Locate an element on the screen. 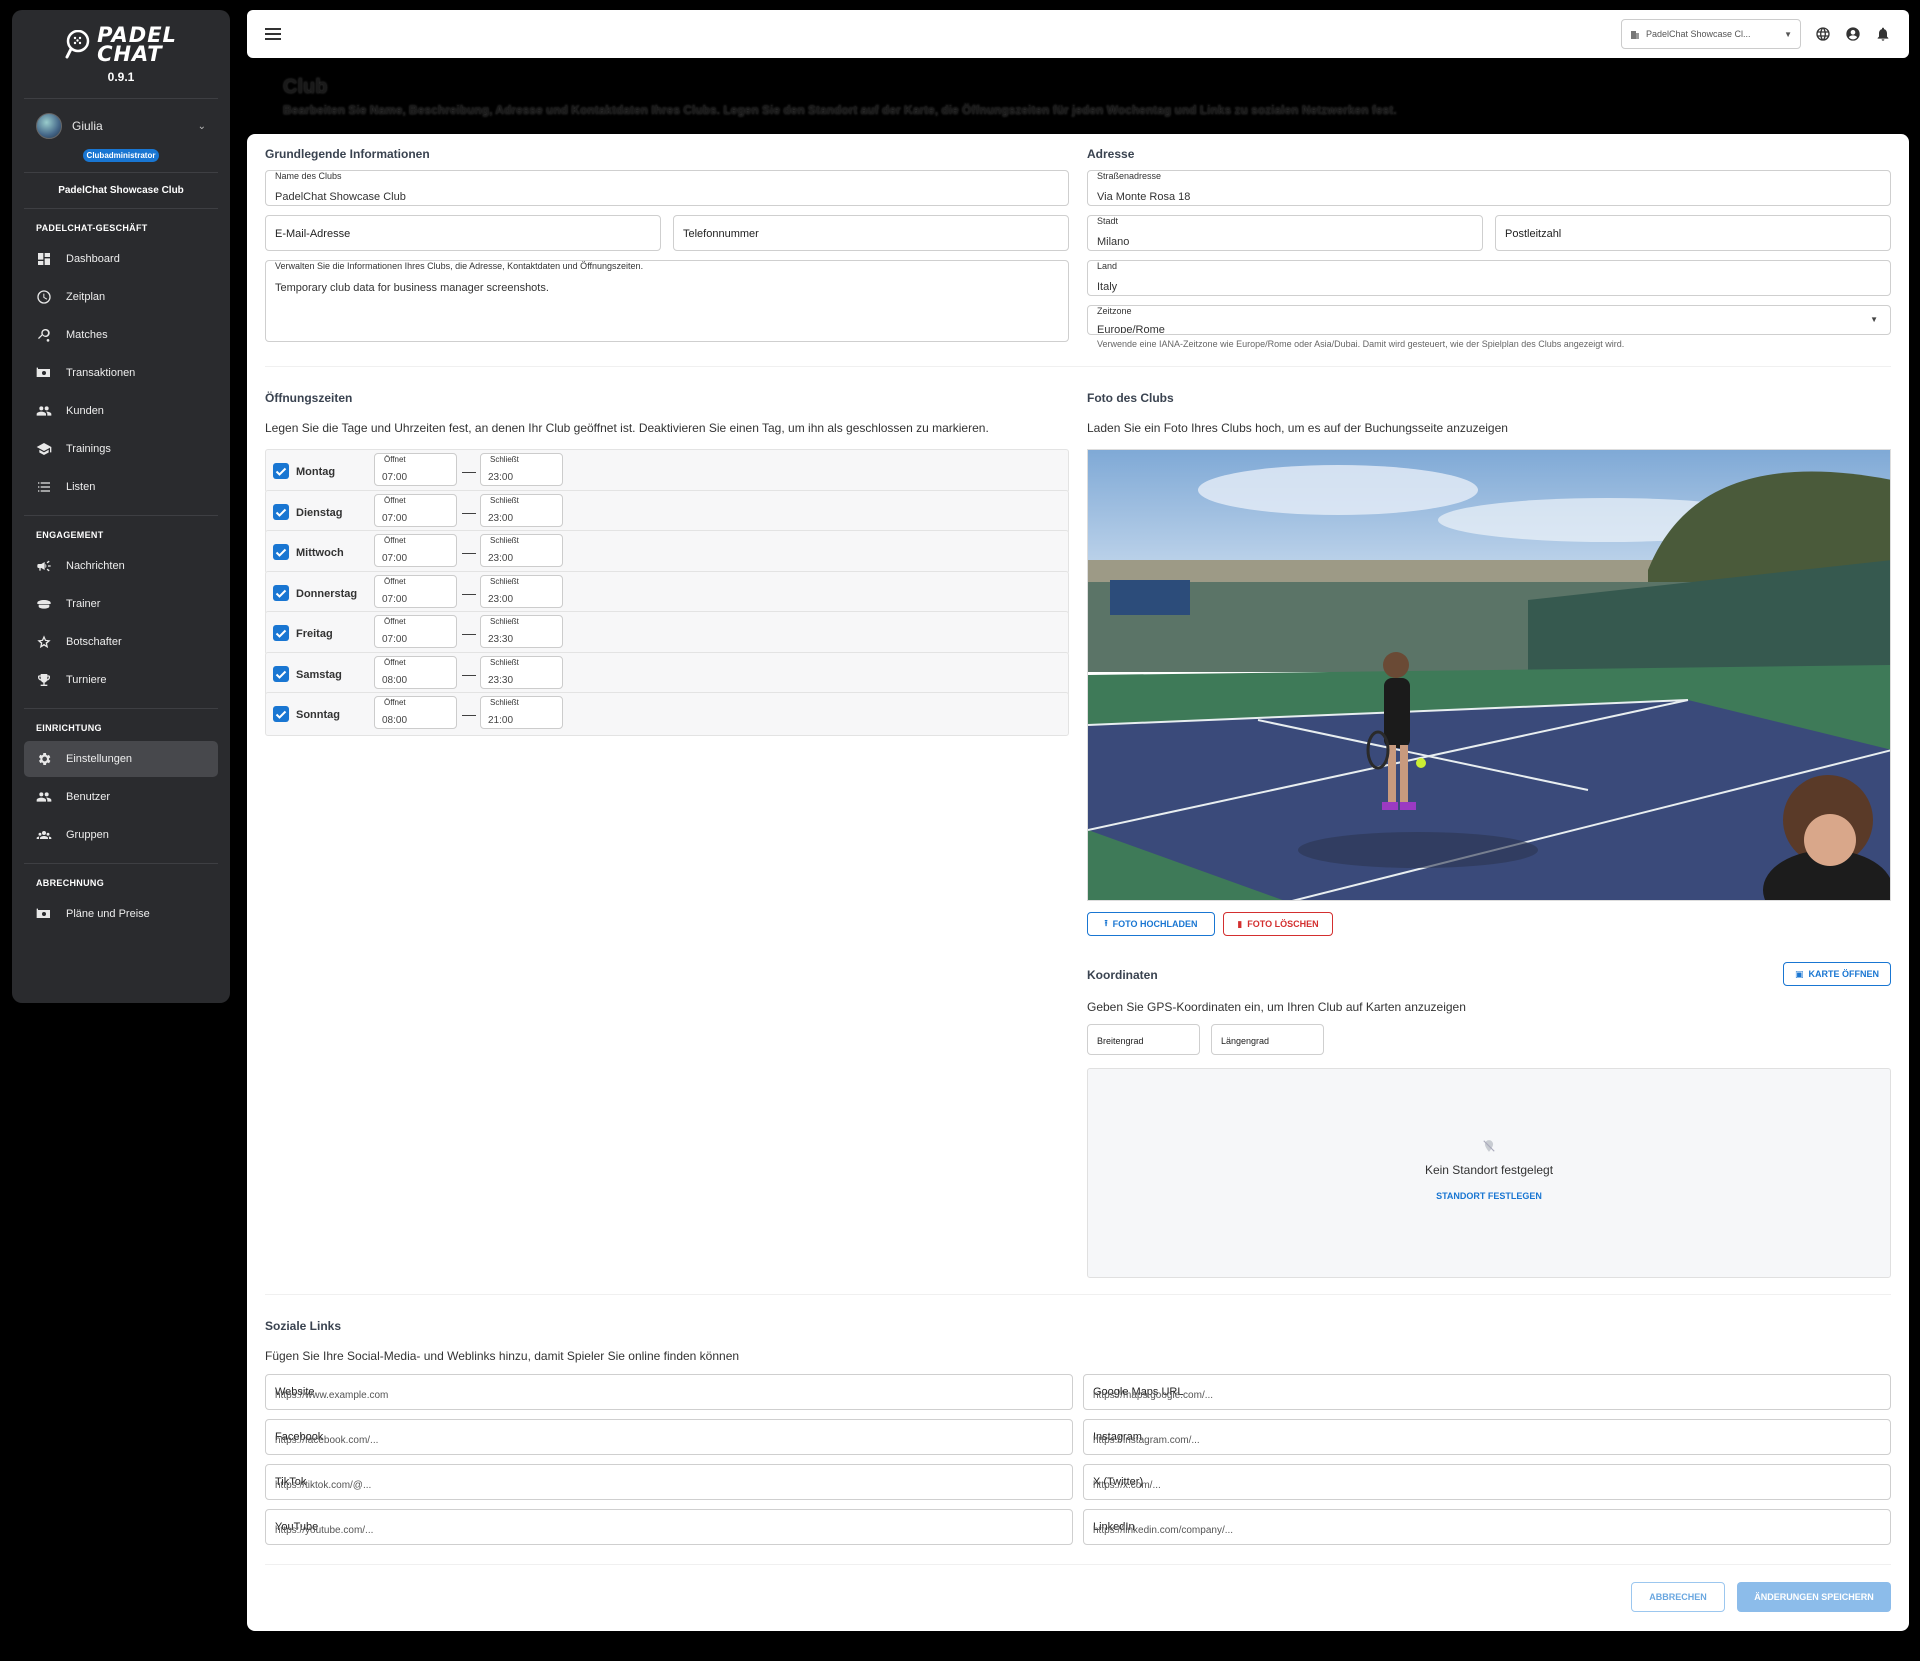  save-button: ÄNDERUNGEN SPEICHERN is located at coordinates (1814, 1597).